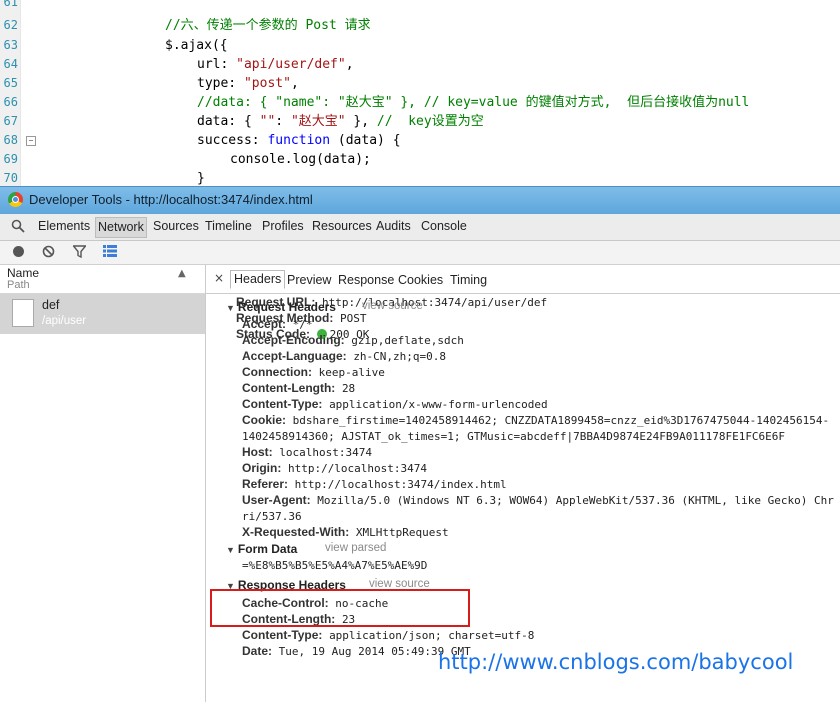 The height and width of the screenshot is (702, 840). I want to click on code-line: 63 $.ajax({, so click(420, 45).